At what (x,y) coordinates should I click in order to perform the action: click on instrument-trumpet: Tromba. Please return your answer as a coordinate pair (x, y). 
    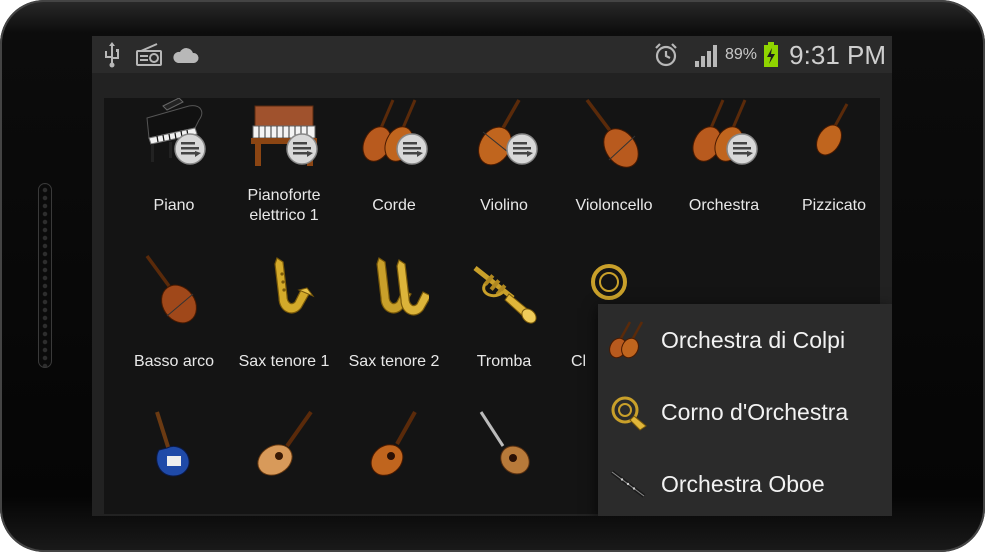
    Looking at the image, I should click on (504, 329).